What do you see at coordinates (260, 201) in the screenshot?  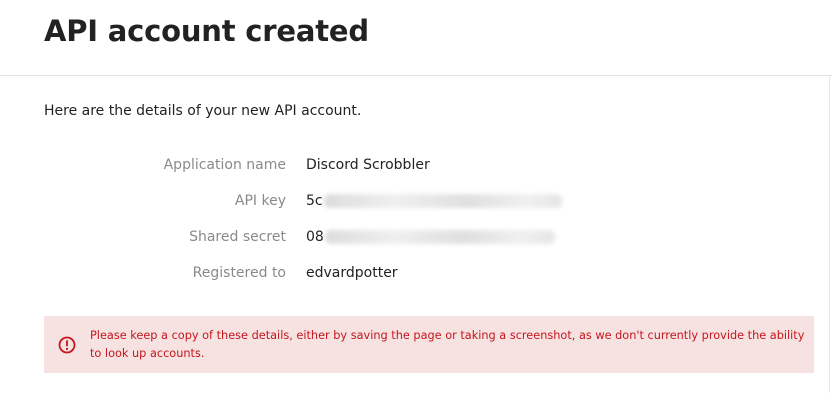 I see `api-key-label: API key` at bounding box center [260, 201].